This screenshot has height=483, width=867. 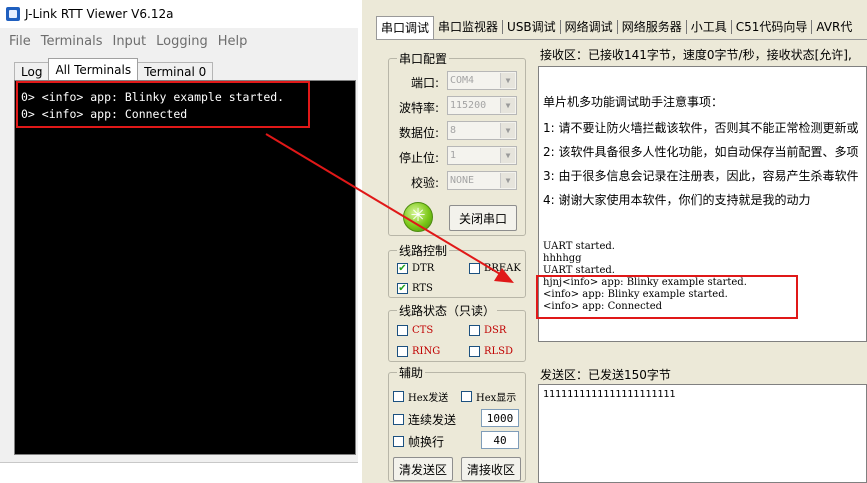 I want to click on rtt-menu-bar: File Terminals Input Logging Help, so click(x=181, y=41).